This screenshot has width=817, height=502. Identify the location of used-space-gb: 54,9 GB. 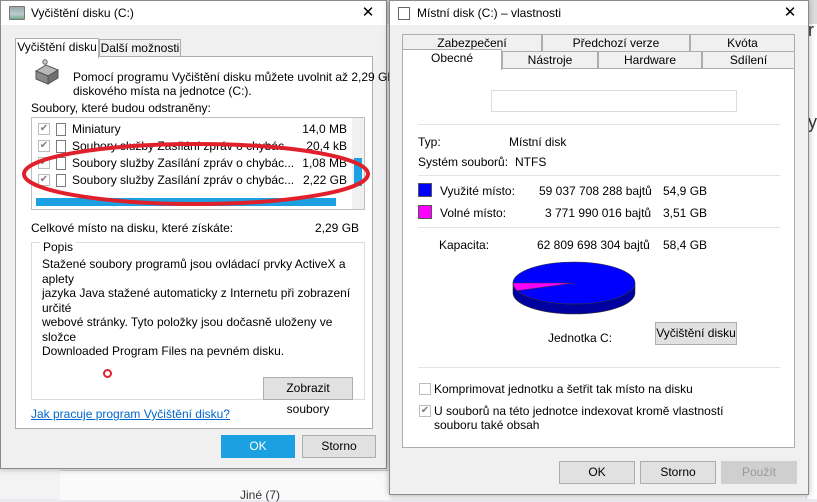
(685, 191).